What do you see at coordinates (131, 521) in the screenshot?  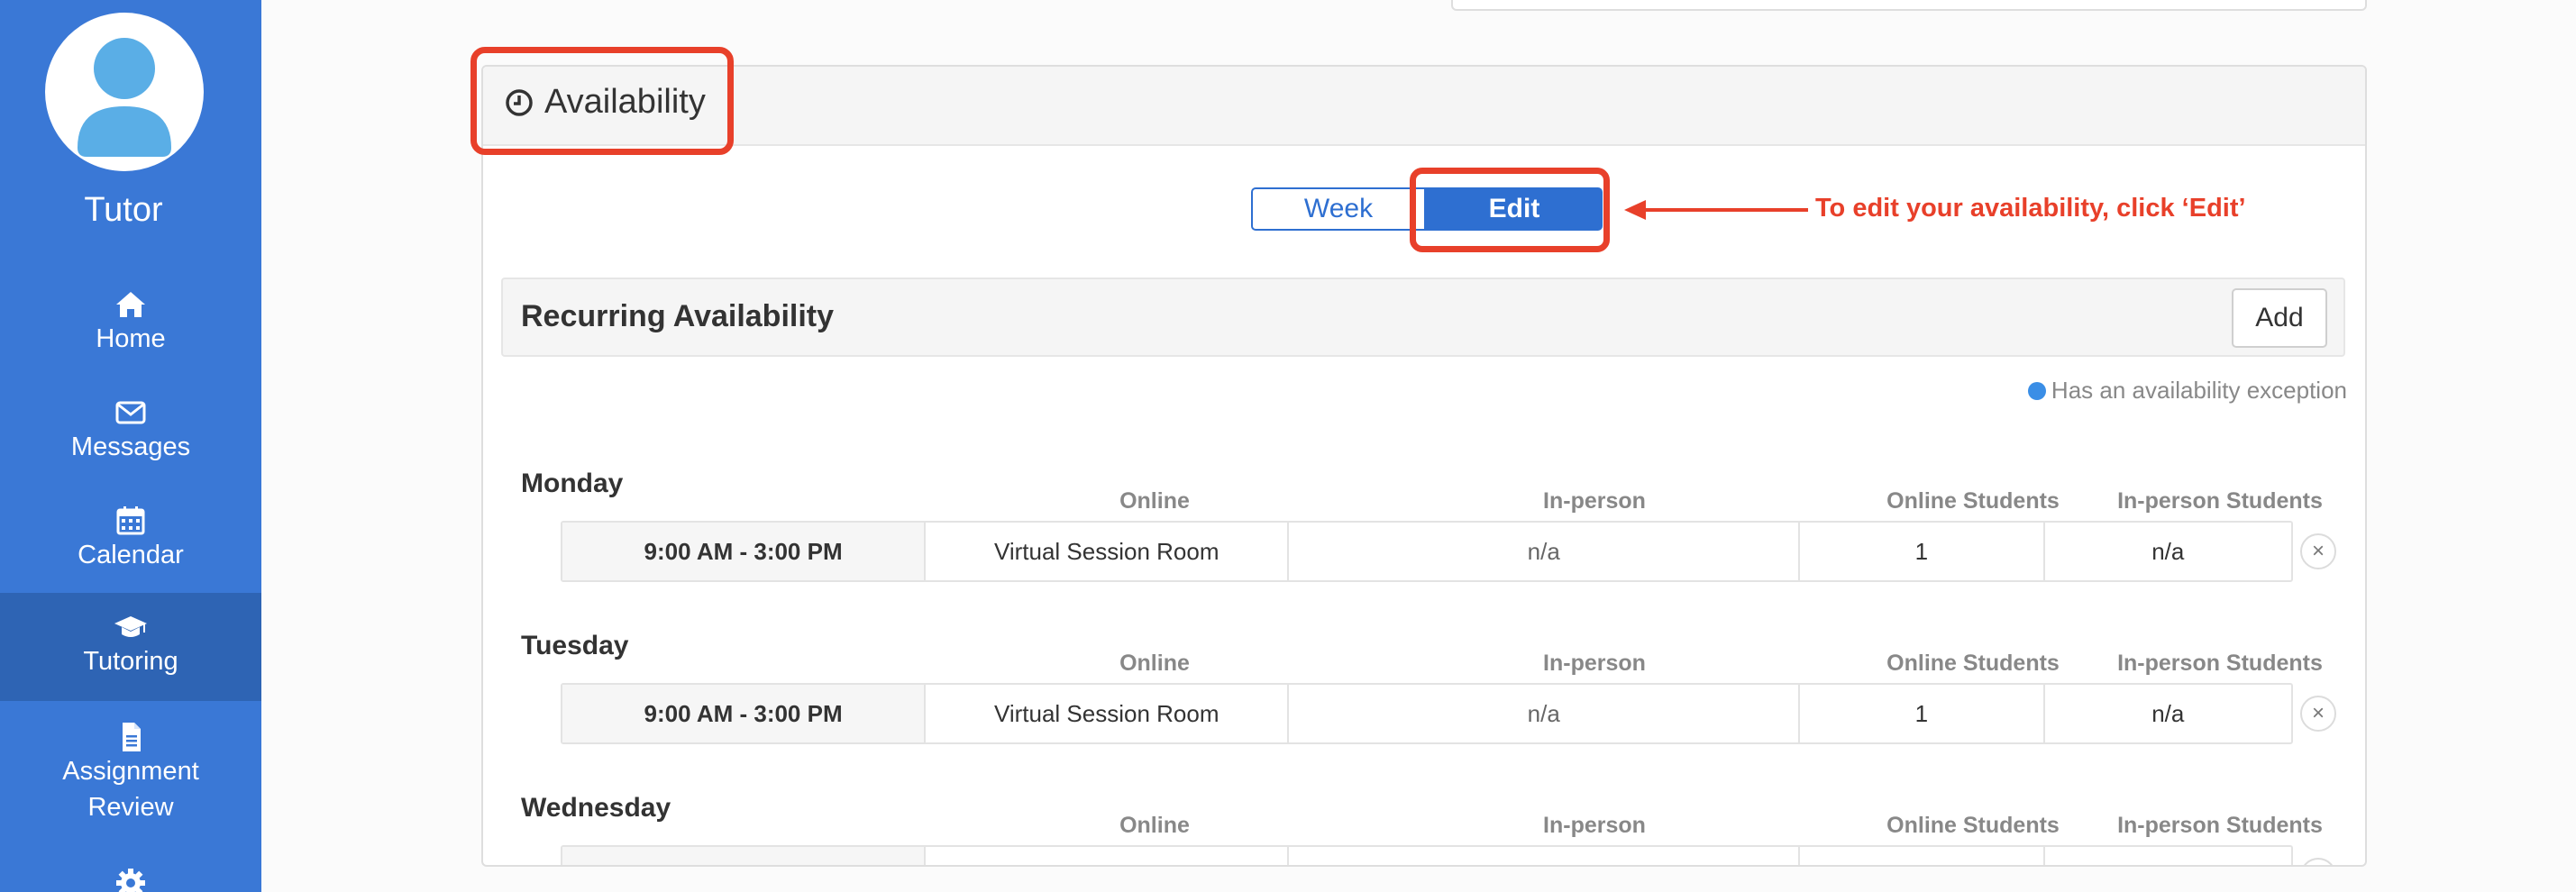 I see `calendar-icon` at bounding box center [131, 521].